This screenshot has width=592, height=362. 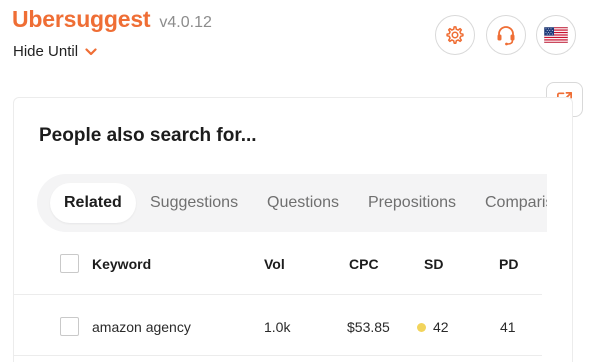 I want to click on column-sd: SD, so click(x=433, y=264).